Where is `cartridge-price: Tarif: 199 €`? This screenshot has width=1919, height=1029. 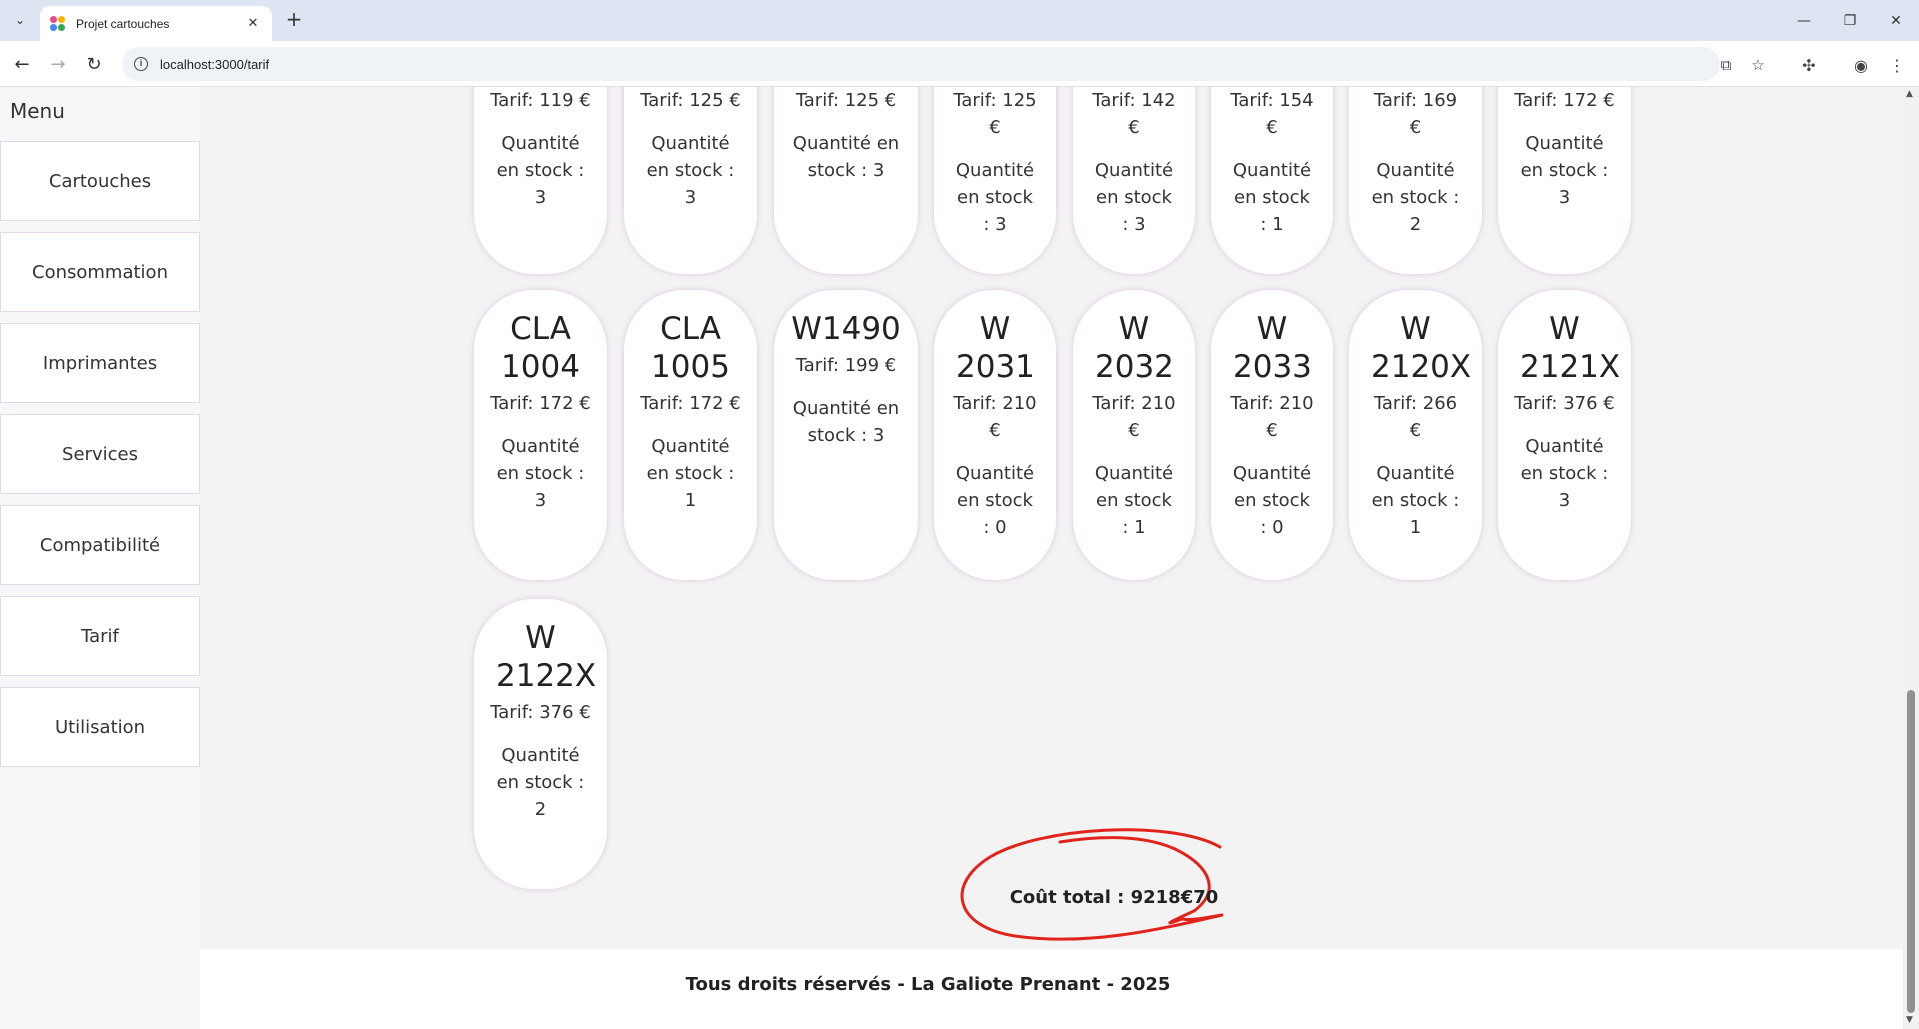
cartridge-price: Tarif: 199 € is located at coordinates (846, 365).